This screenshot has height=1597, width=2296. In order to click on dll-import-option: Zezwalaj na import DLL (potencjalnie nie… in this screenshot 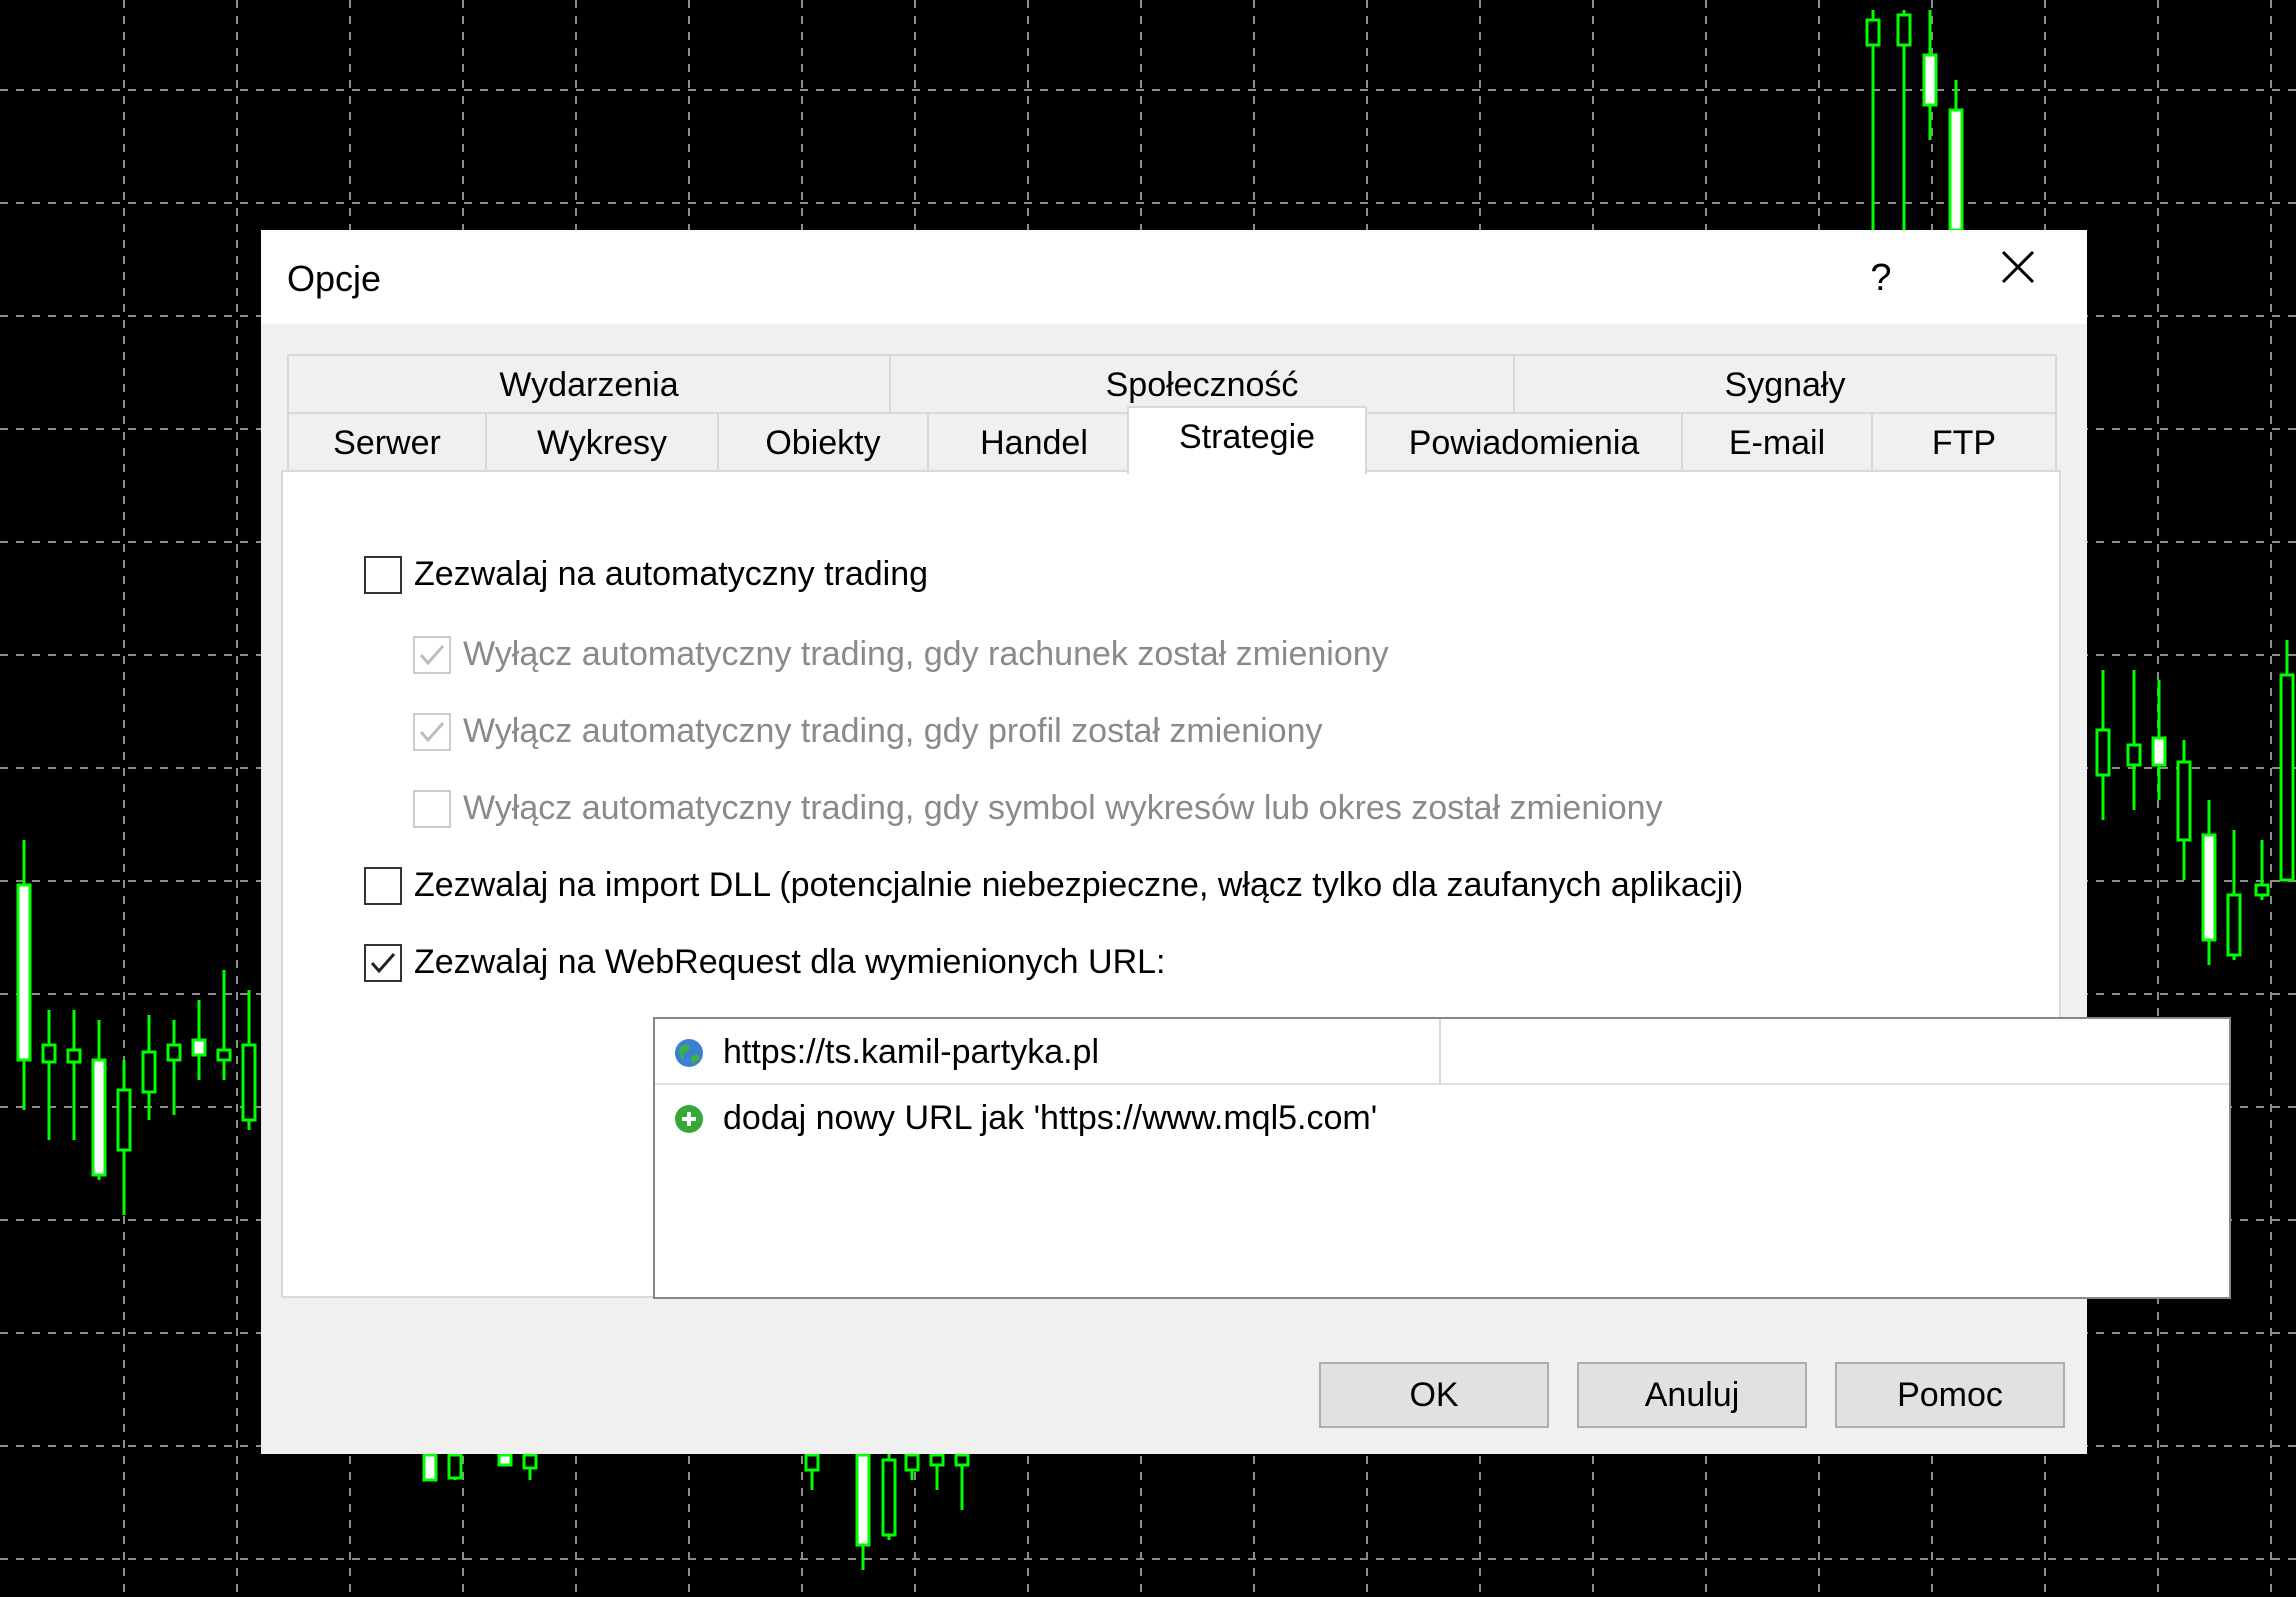, I will do `click(1053, 885)`.